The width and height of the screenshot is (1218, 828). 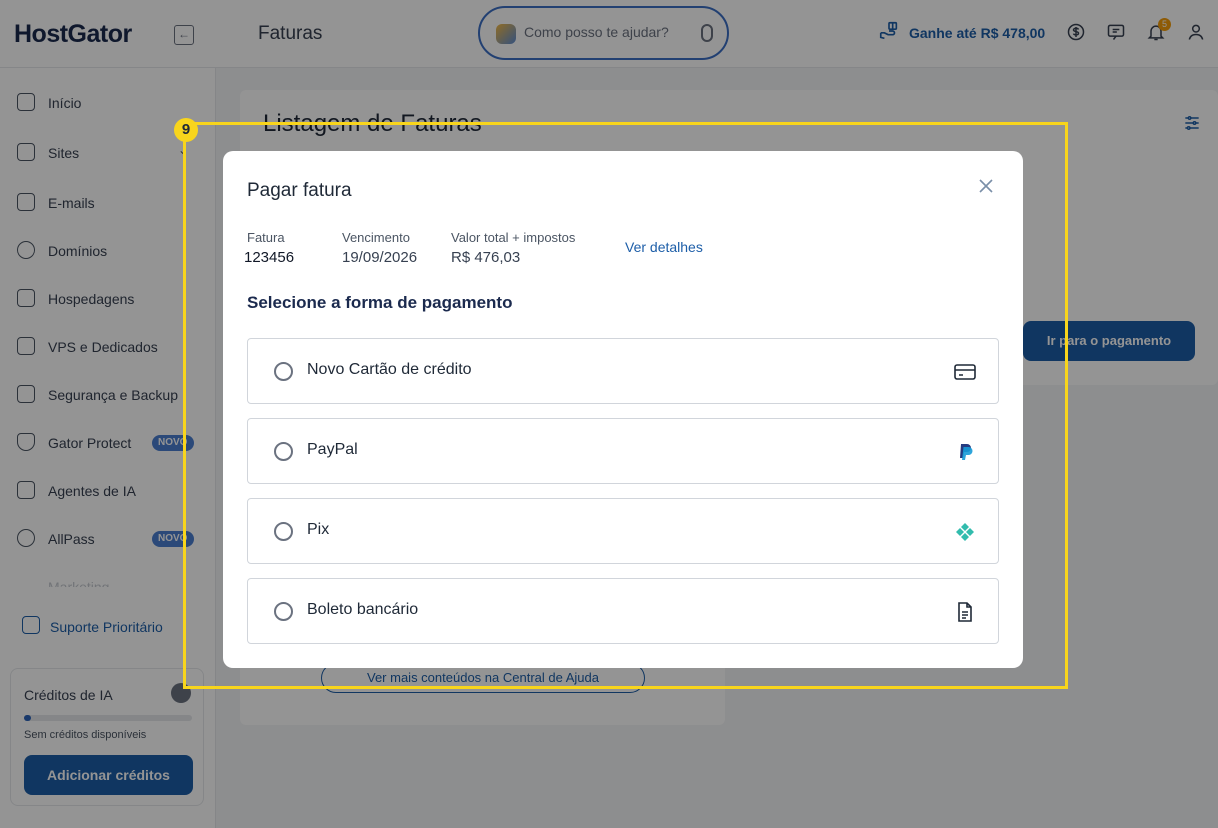 What do you see at coordinates (376, 237) in the screenshot?
I see `due-date-label: Vencimento` at bounding box center [376, 237].